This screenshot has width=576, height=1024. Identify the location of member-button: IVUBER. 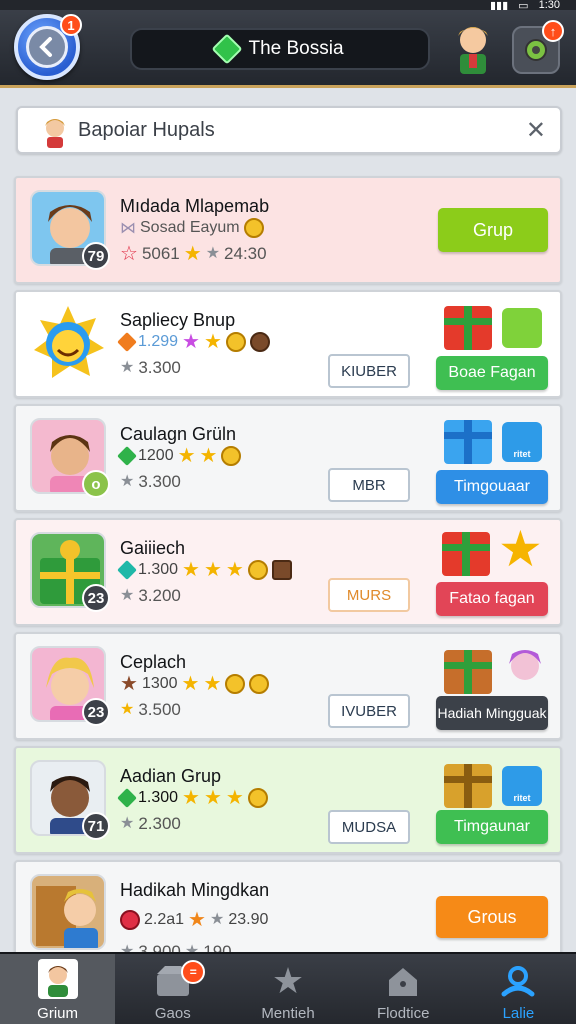
(369, 711).